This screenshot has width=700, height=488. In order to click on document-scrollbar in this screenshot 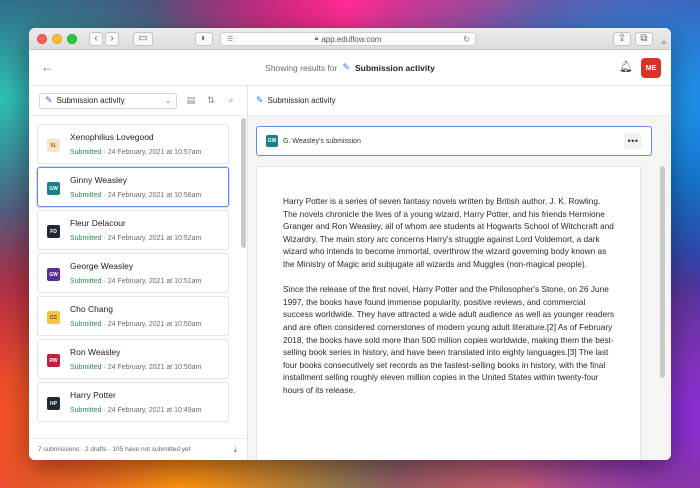, I will do `click(662, 272)`.